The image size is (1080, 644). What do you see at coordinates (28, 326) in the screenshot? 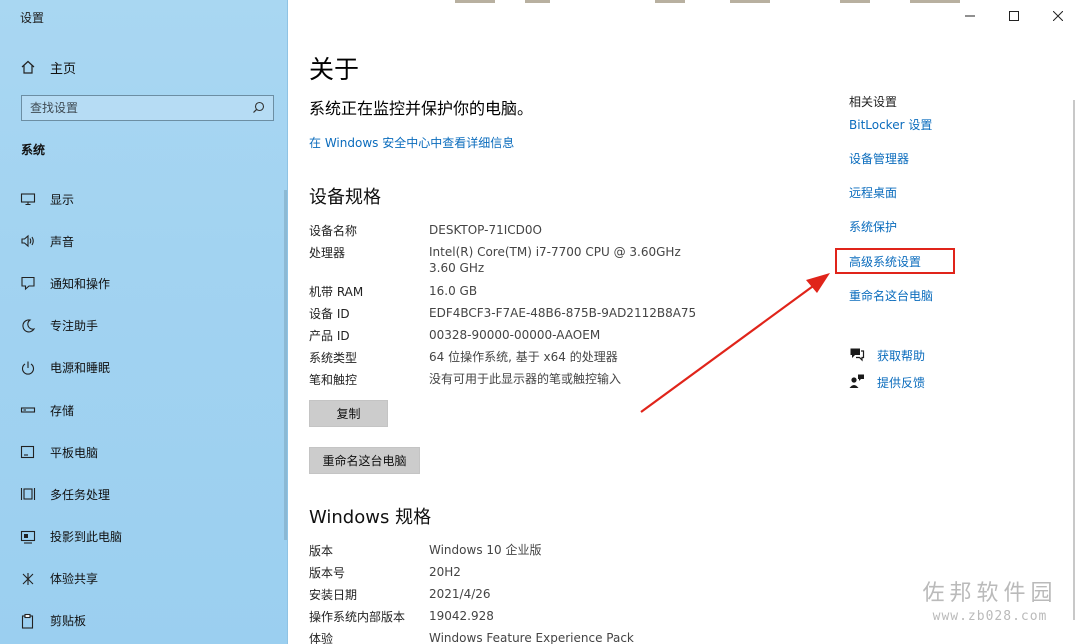
I see `moon-icon` at bounding box center [28, 326].